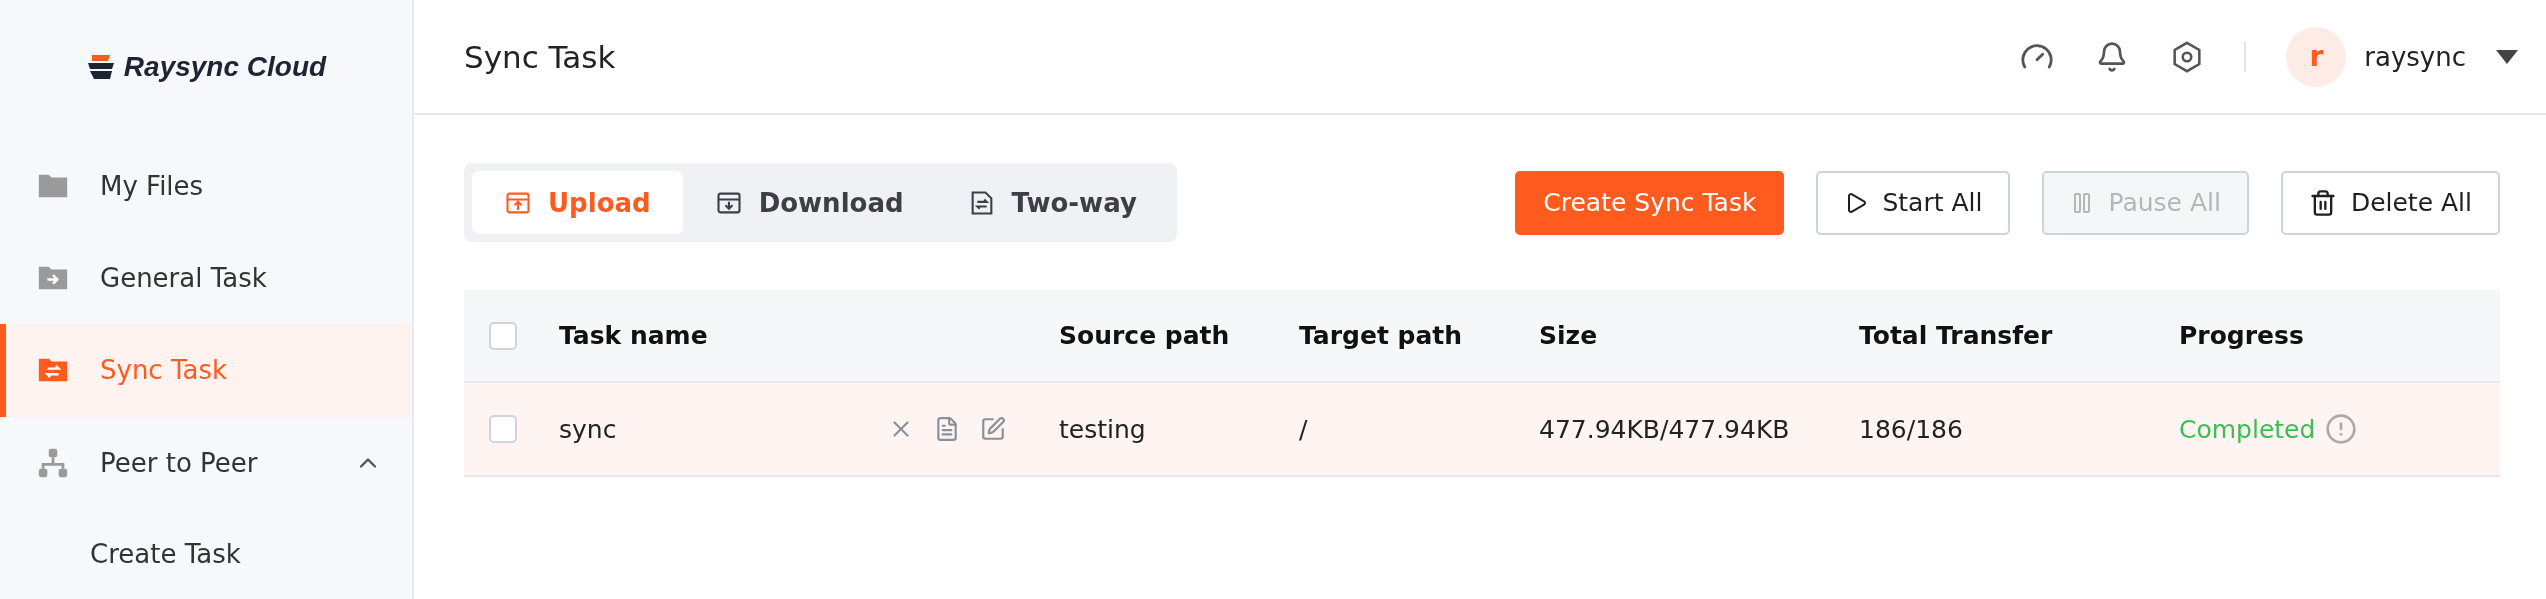  I want to click on table-cell-text: sync, so click(588, 429).